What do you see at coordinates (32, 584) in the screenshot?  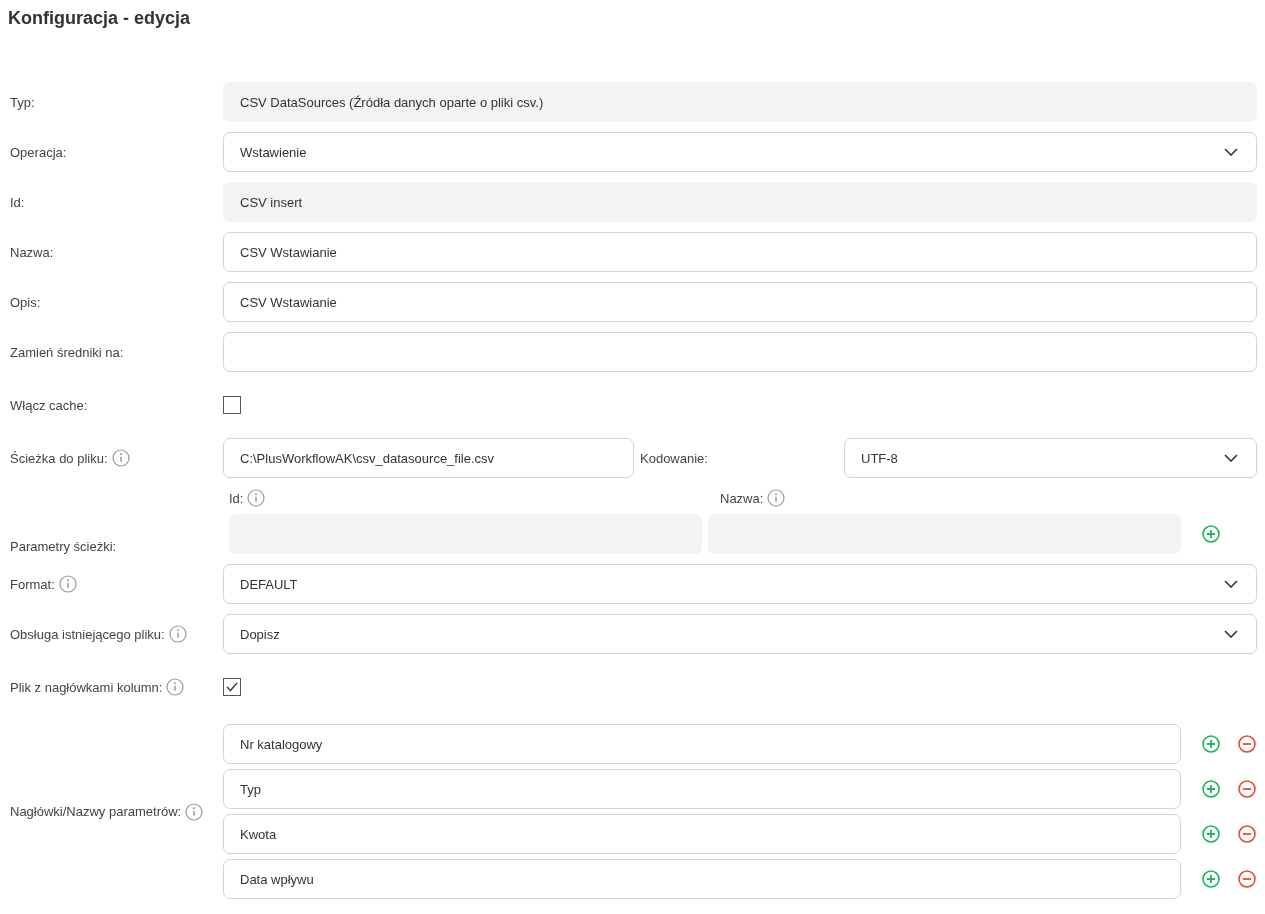 I see `field-label: Format:` at bounding box center [32, 584].